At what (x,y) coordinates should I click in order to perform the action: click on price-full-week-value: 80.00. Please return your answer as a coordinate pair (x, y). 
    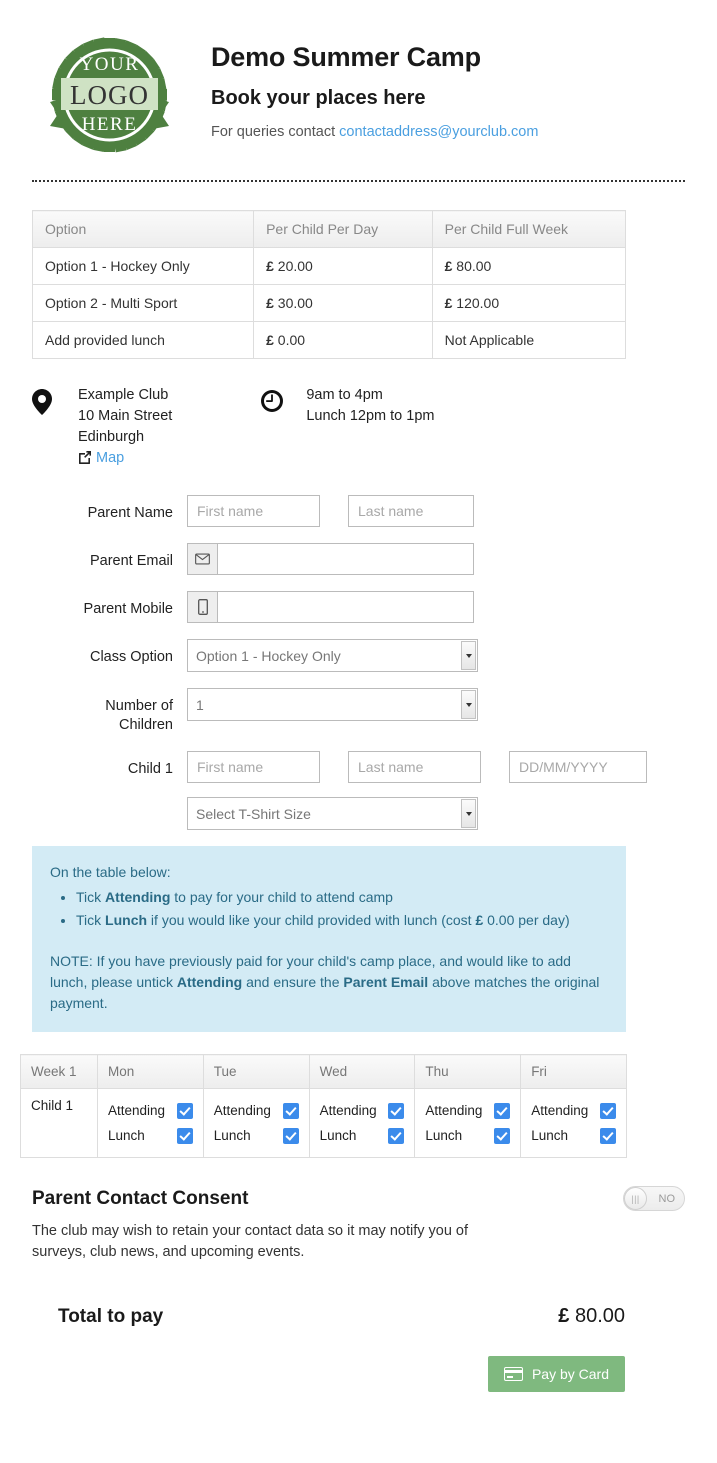
    Looking at the image, I should click on (472, 266).